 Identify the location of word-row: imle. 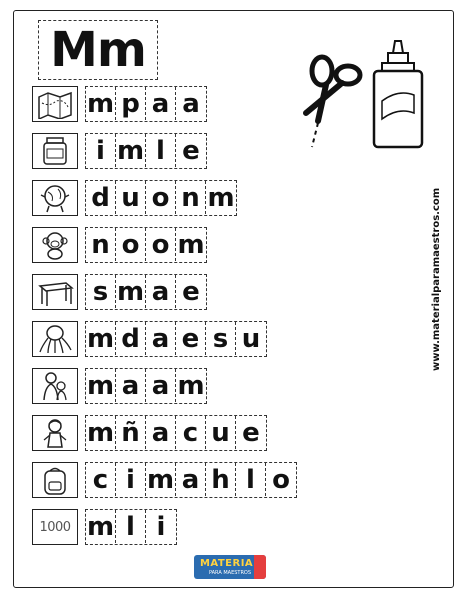
(119, 151).